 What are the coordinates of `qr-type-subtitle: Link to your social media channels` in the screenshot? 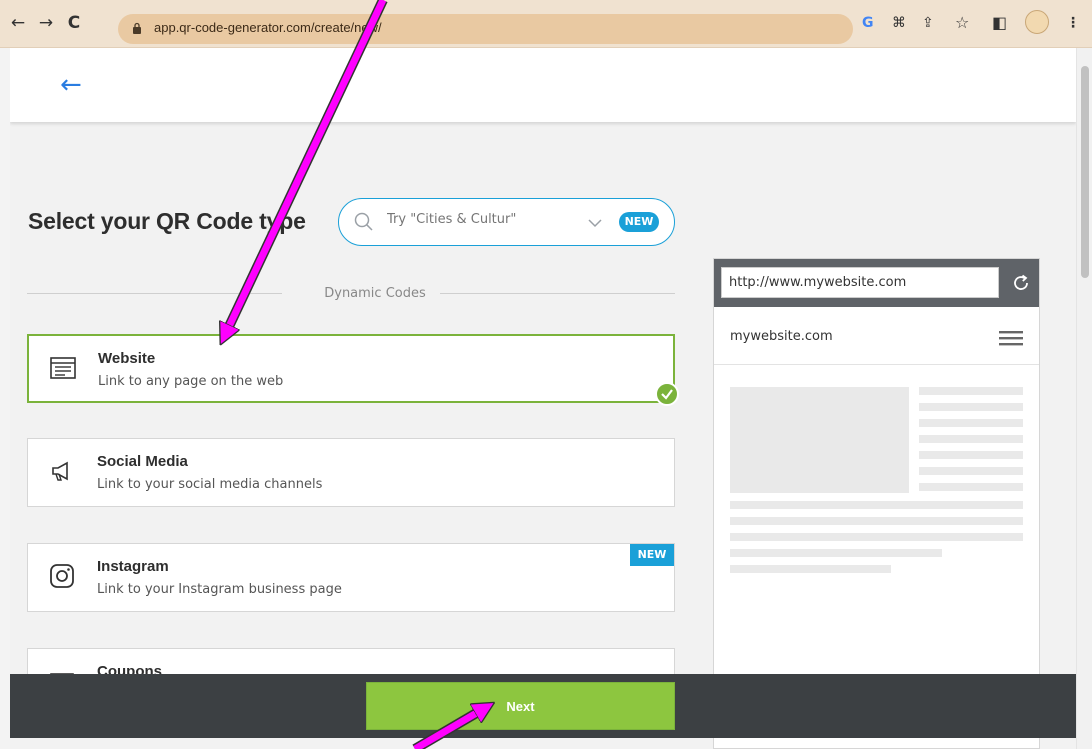 It's located at (210, 484).